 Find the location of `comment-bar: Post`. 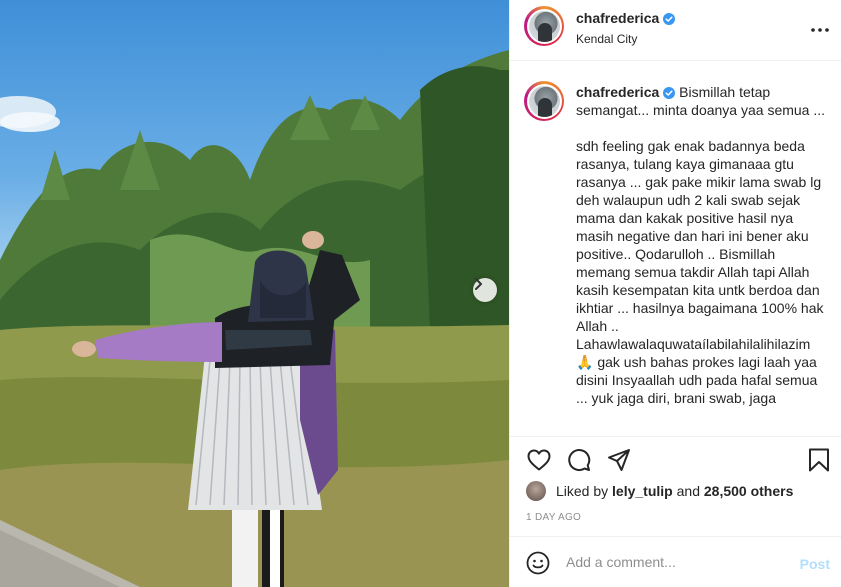

comment-bar: Post is located at coordinates (675, 561).